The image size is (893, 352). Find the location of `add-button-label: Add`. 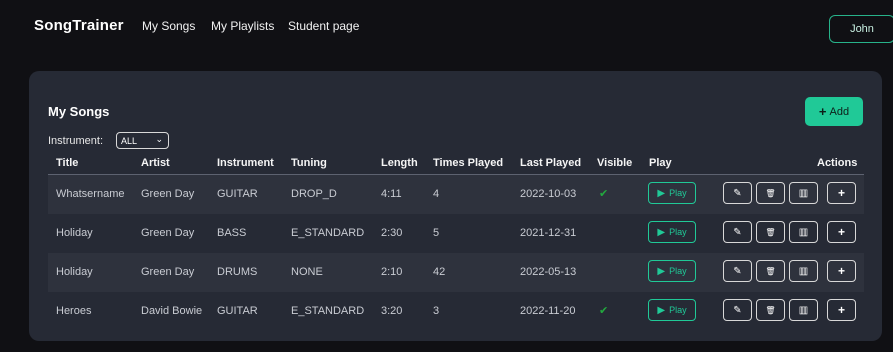

add-button-label: Add is located at coordinates (839, 111).